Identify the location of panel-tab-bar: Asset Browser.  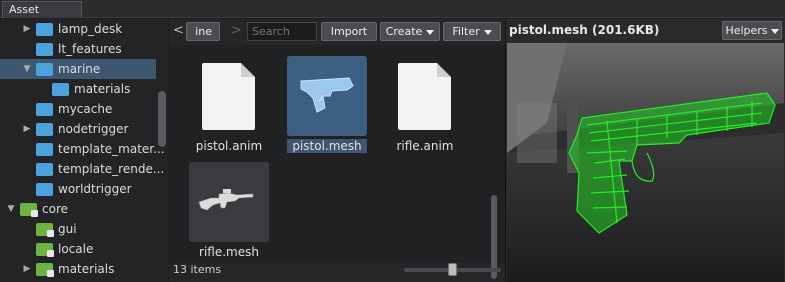
(392, 16).